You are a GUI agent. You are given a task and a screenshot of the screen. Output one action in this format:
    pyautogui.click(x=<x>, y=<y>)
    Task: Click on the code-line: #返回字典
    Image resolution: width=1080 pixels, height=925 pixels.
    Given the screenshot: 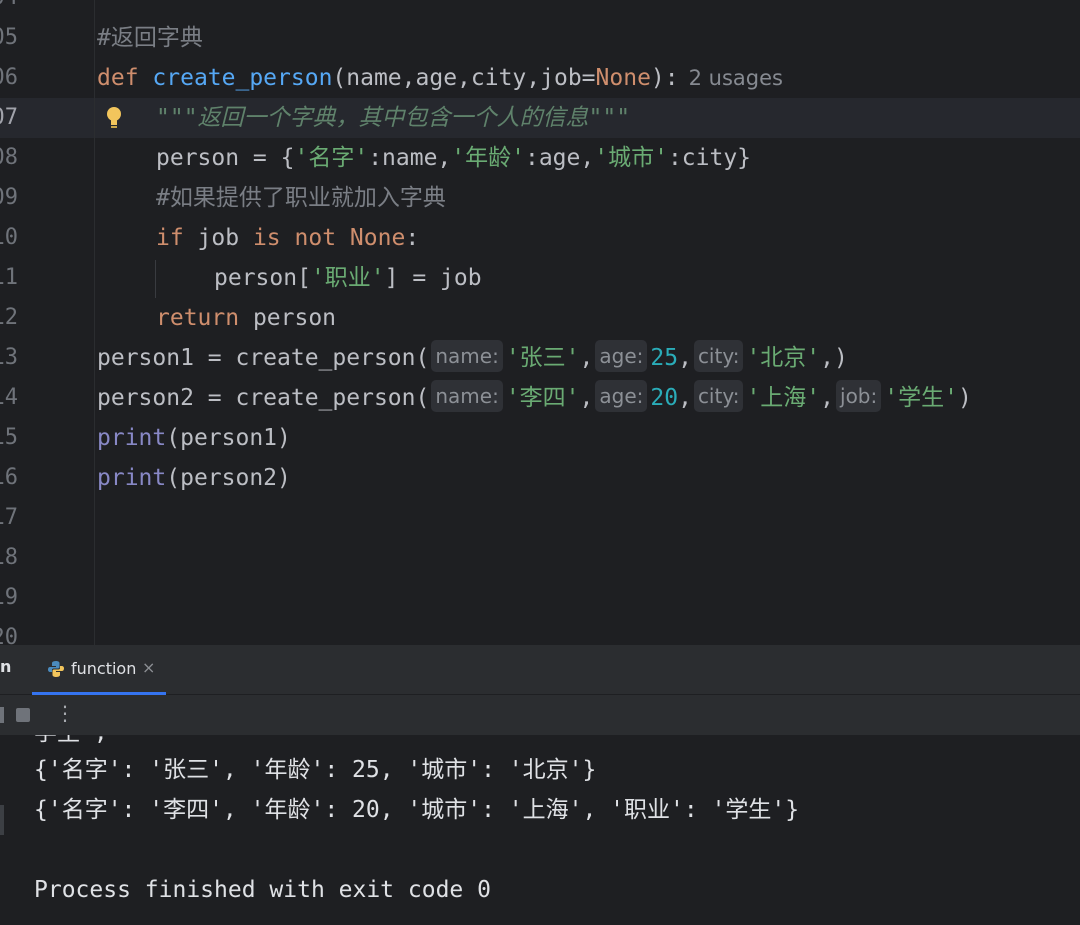 What is the action you would take?
    pyautogui.click(x=150, y=38)
    